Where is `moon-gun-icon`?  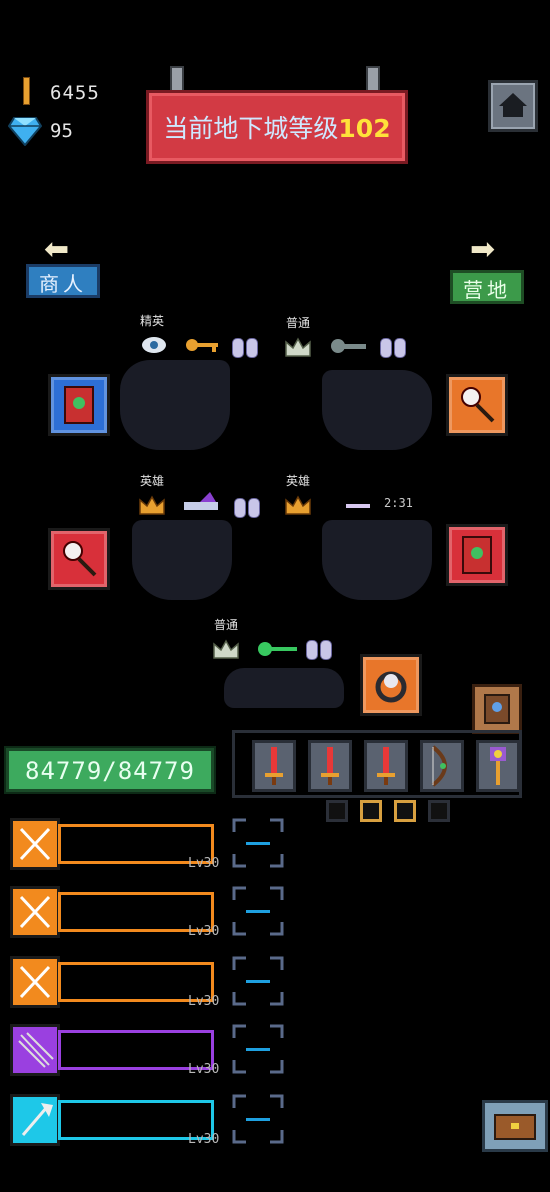
moon-gun-icon is located at coordinates (349, 502).